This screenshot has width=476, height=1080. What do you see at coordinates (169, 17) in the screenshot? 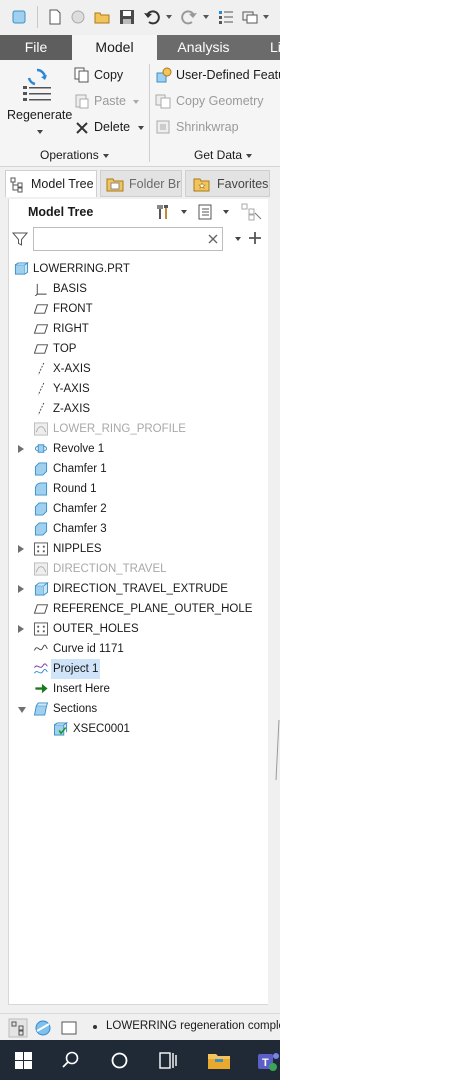
I see `undo-dropdown-caret` at bounding box center [169, 17].